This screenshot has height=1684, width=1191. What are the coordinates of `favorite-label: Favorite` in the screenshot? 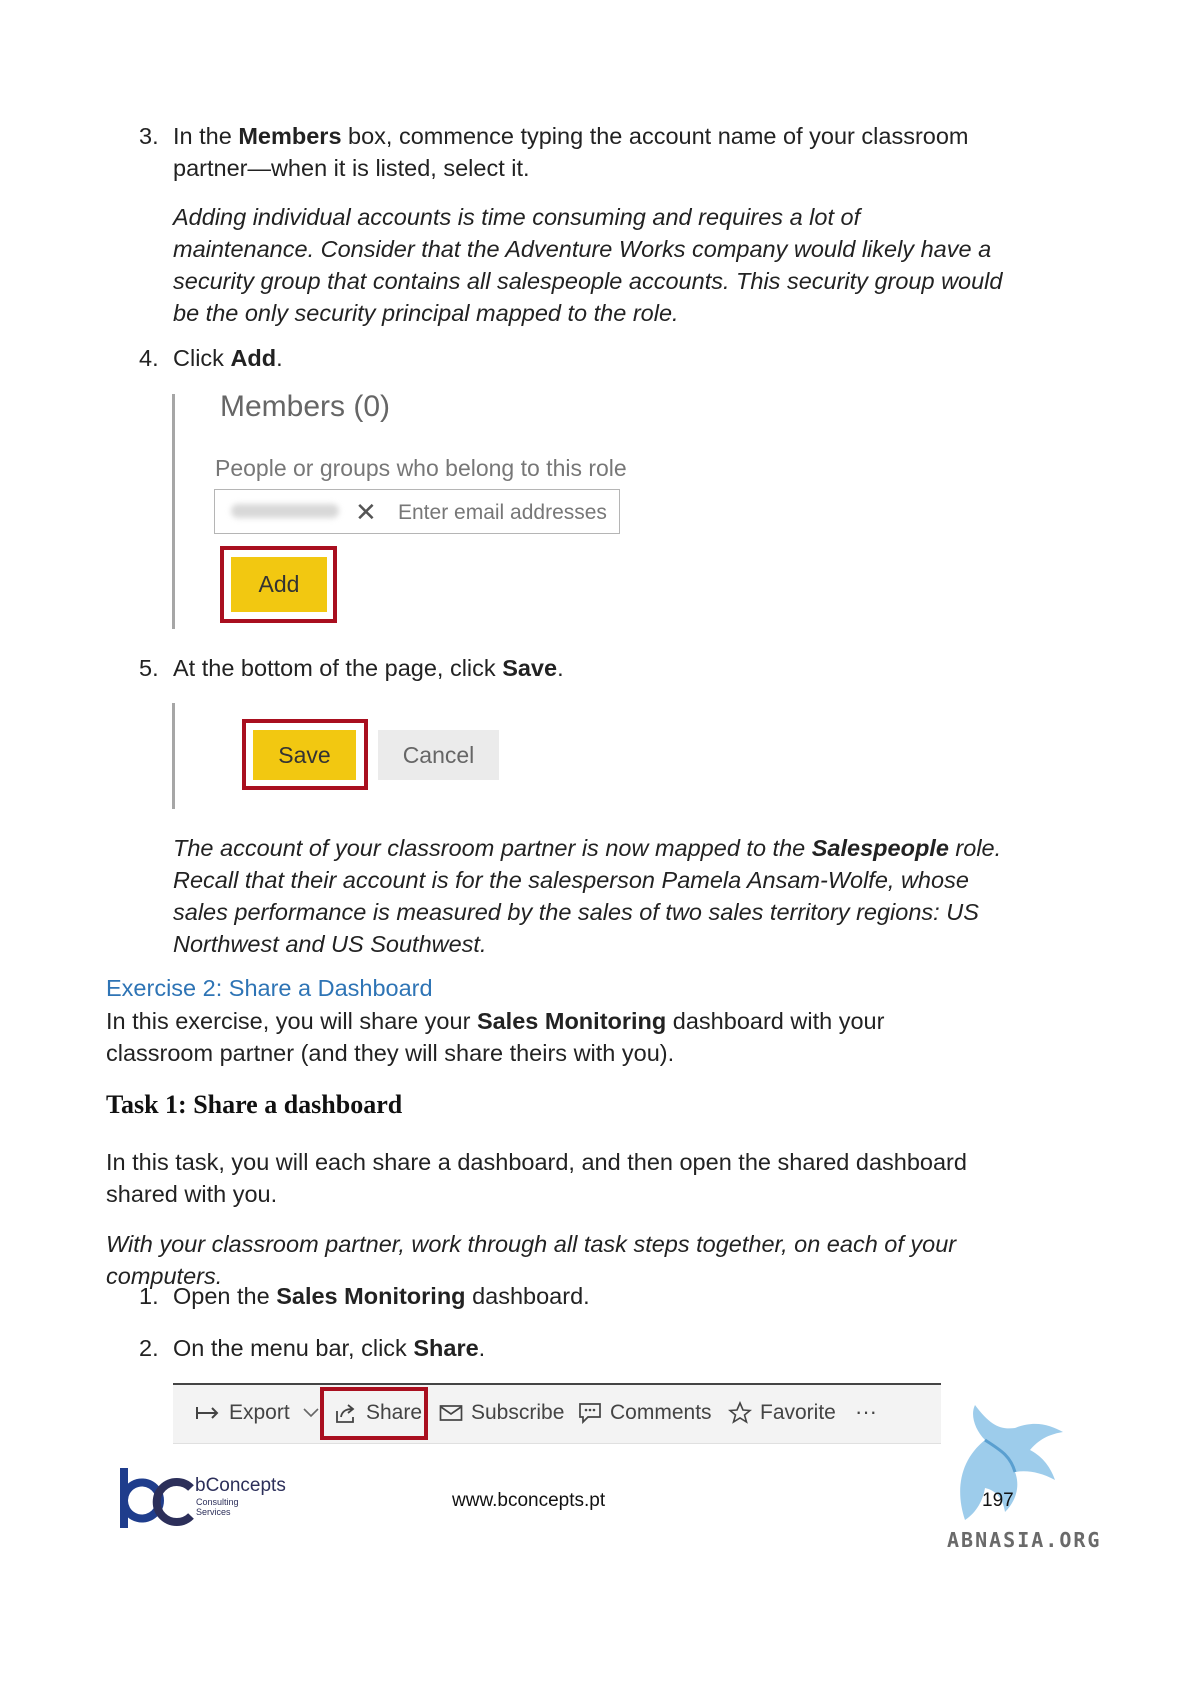 It's located at (798, 1412).